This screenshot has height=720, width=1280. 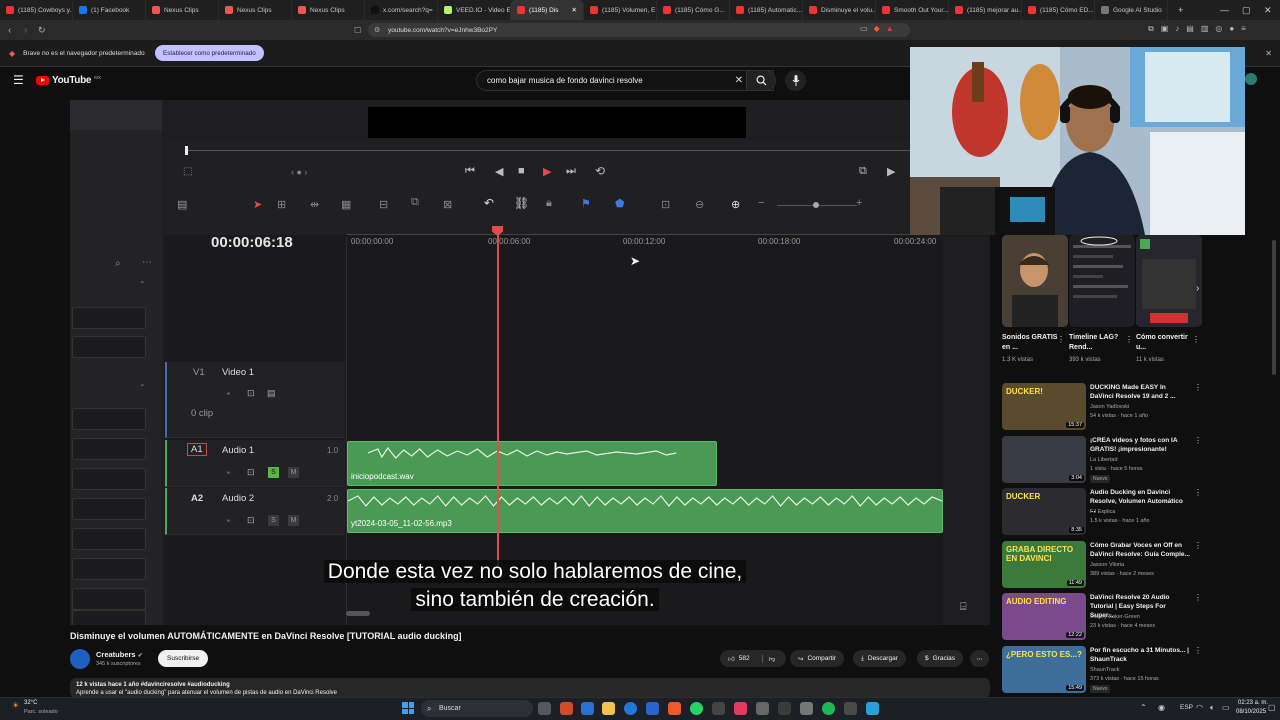 I want to click on new-tab-button: +, so click(x=1180, y=10).